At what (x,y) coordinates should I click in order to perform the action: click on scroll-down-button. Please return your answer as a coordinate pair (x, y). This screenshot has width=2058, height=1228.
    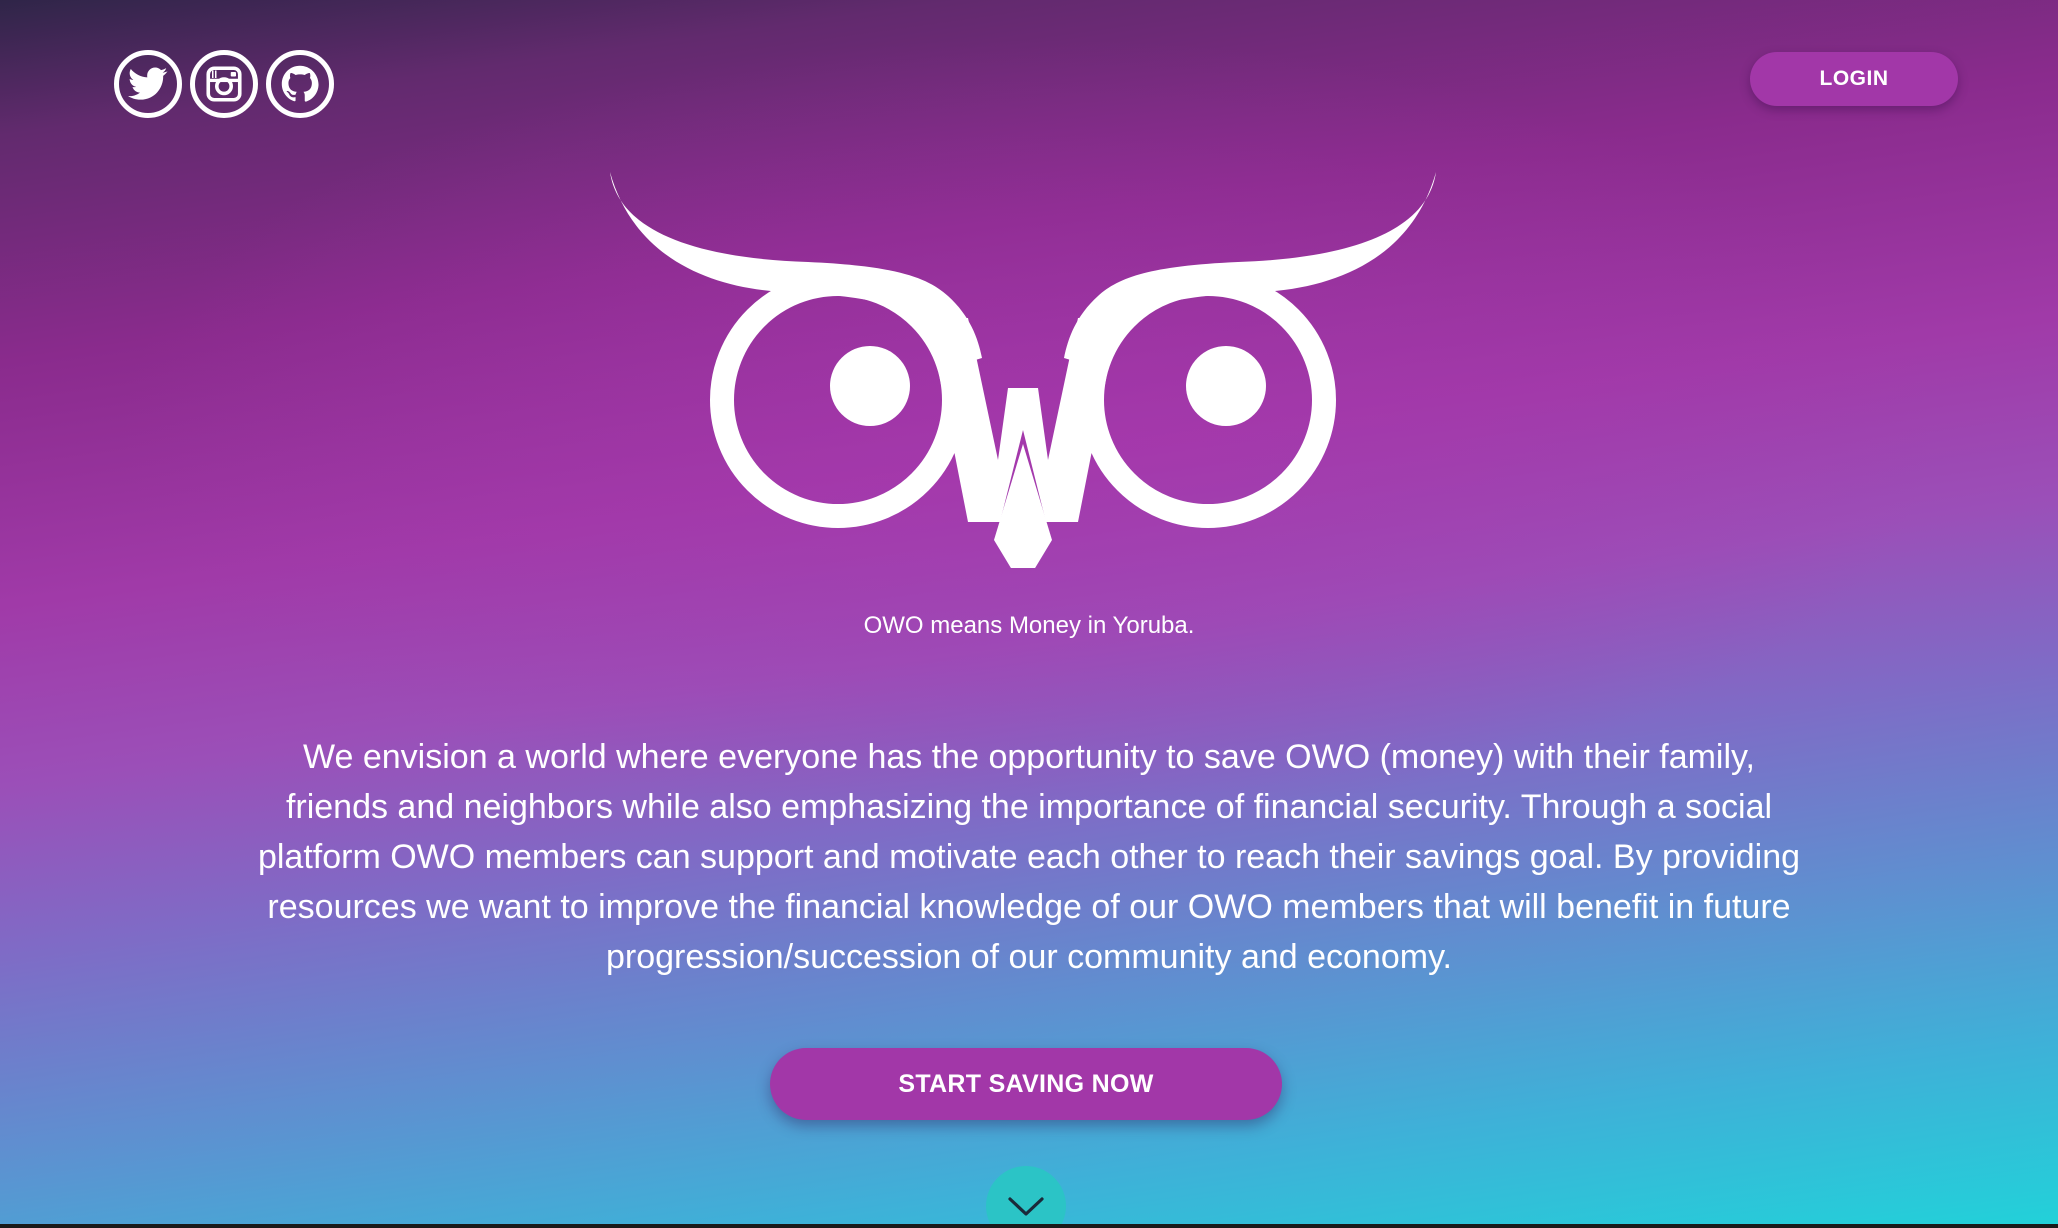
    Looking at the image, I should click on (1026, 1195).